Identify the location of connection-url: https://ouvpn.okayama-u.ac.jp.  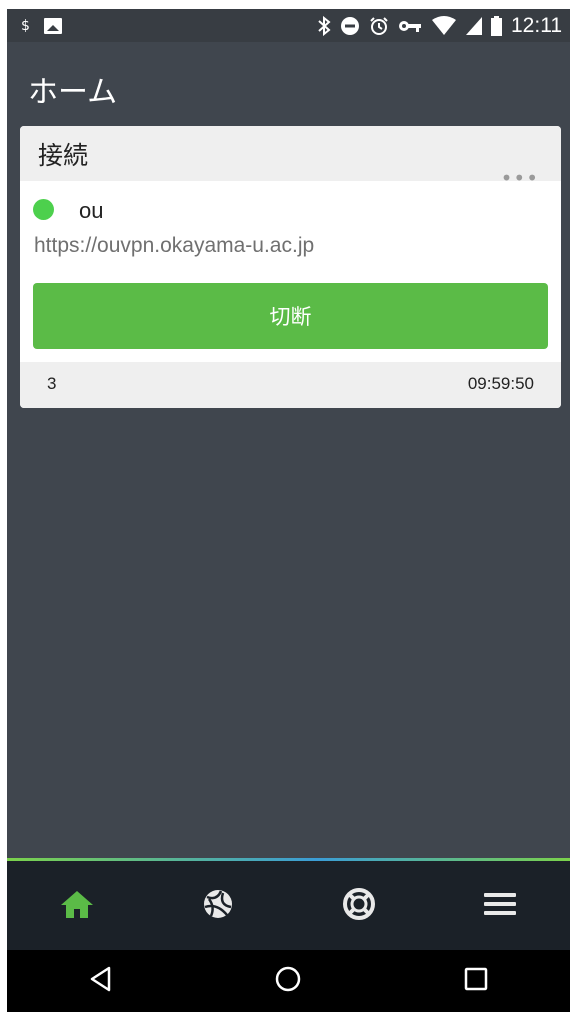
(174, 245).